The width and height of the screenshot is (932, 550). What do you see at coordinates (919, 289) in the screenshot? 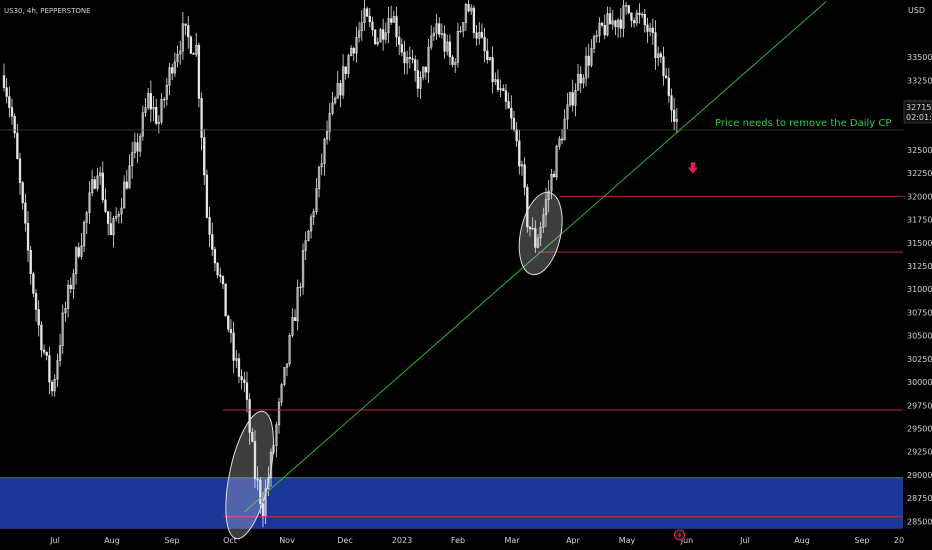
I see `y-tick-label: 31000.0` at bounding box center [919, 289].